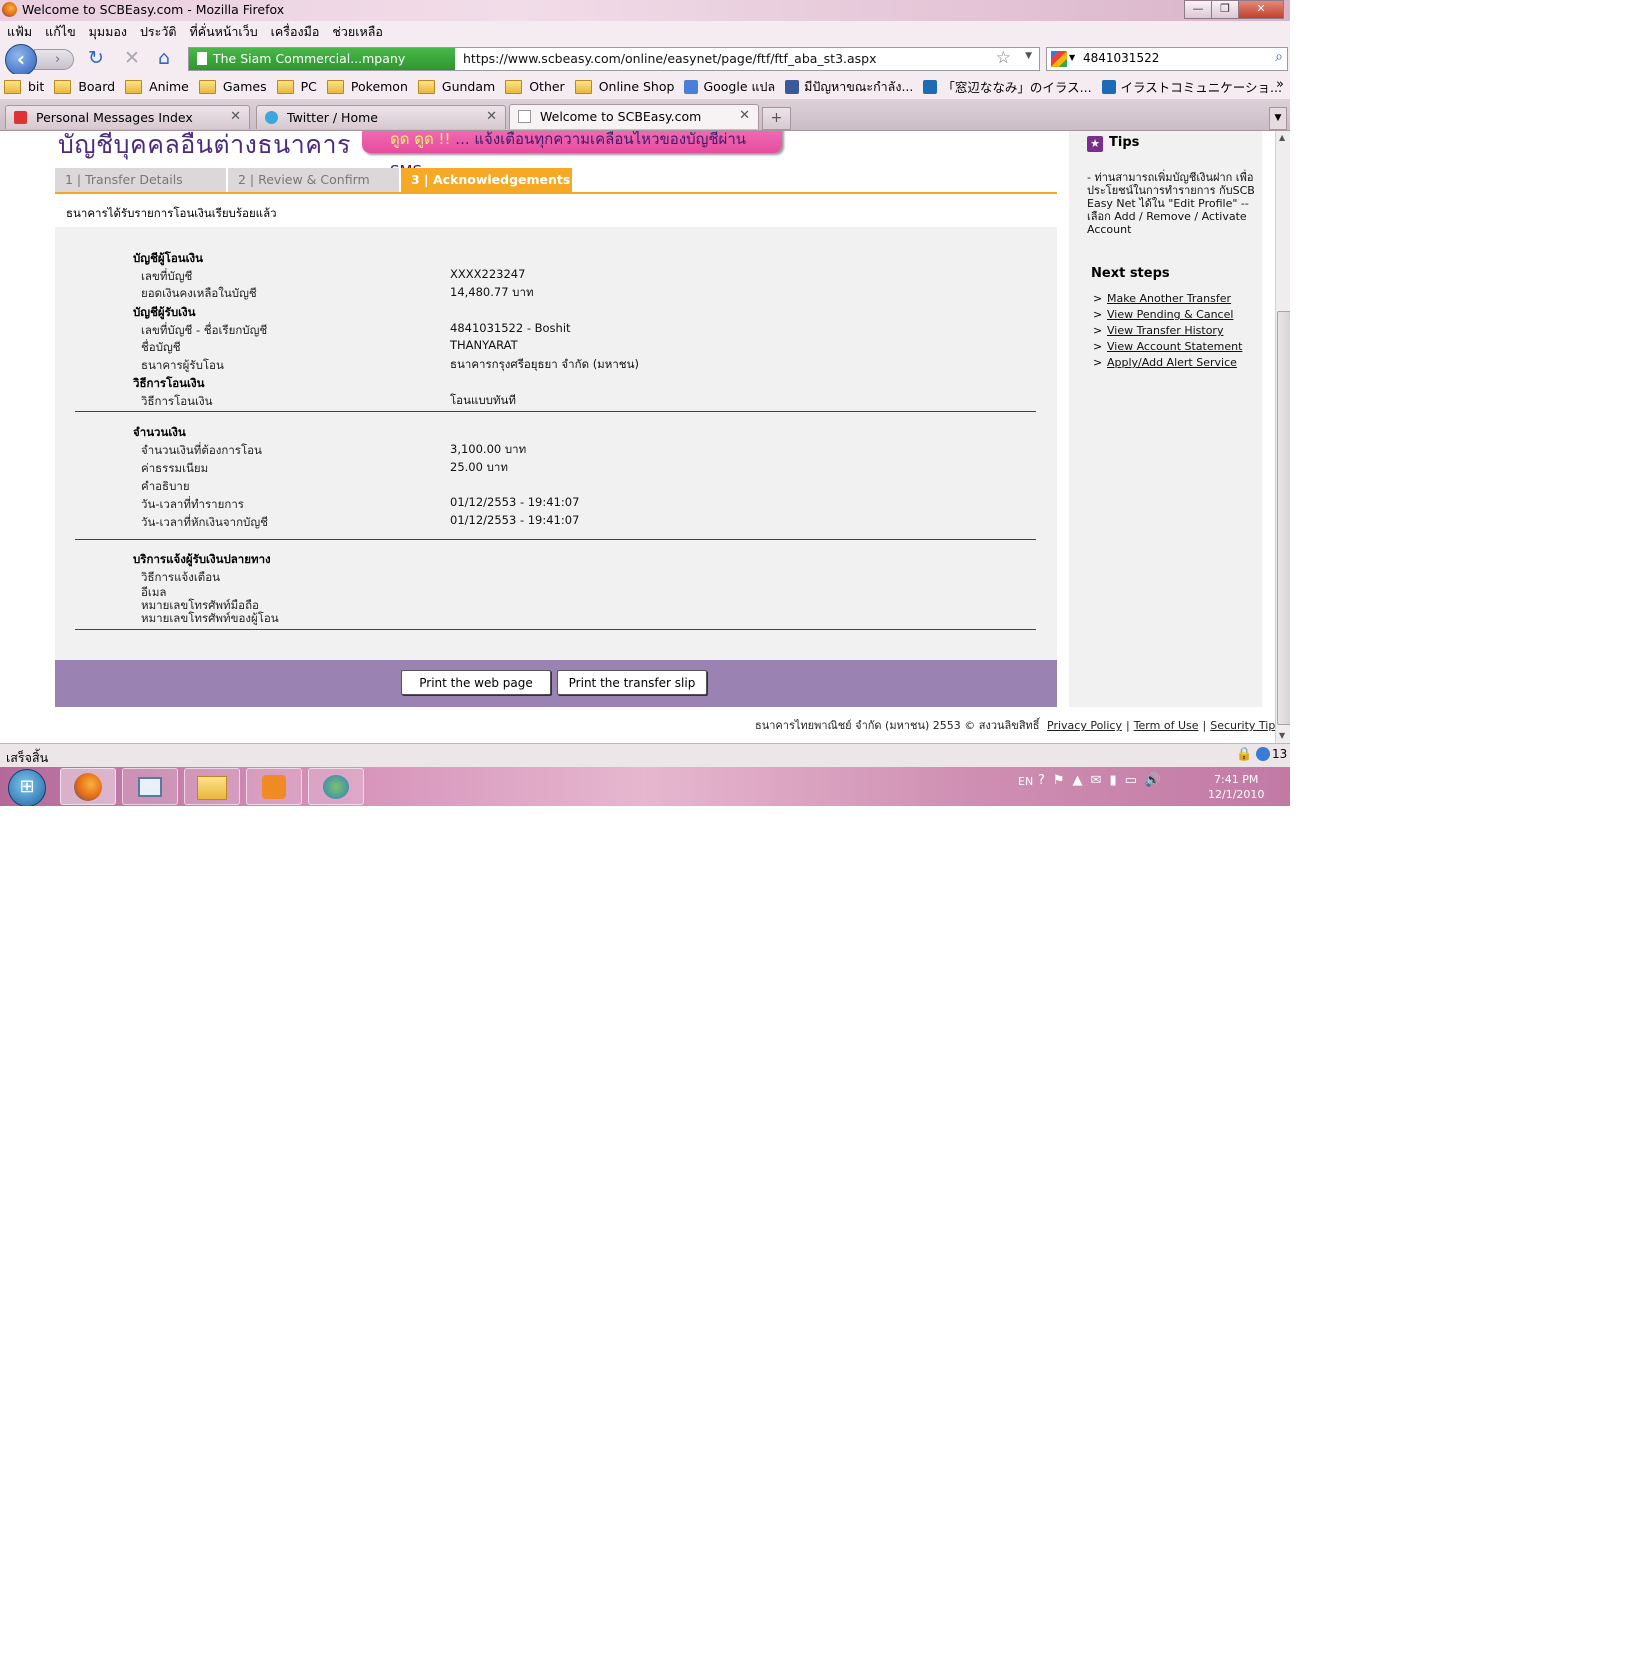  What do you see at coordinates (1278, 118) in the screenshot?
I see `tab-list-button: ▼` at bounding box center [1278, 118].